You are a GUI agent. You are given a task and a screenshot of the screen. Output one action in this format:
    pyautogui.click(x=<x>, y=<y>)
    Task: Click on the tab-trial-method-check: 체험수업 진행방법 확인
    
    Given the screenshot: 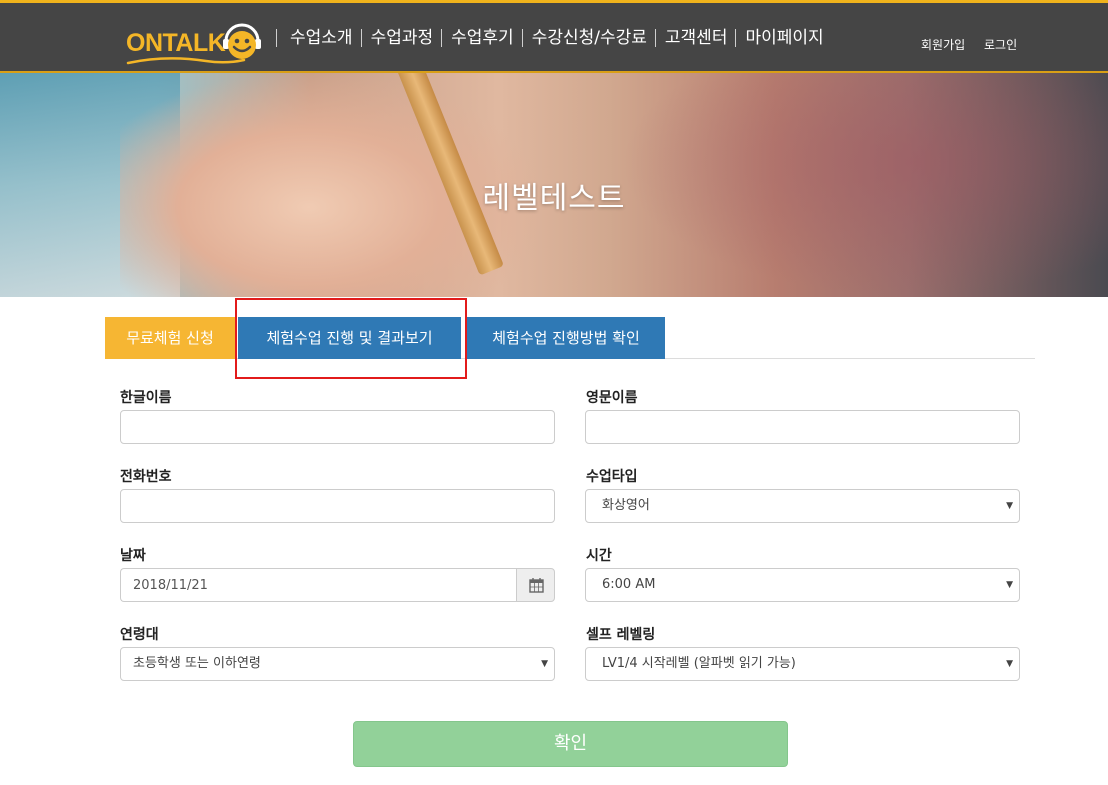 What is the action you would take?
    pyautogui.click(x=566, y=338)
    